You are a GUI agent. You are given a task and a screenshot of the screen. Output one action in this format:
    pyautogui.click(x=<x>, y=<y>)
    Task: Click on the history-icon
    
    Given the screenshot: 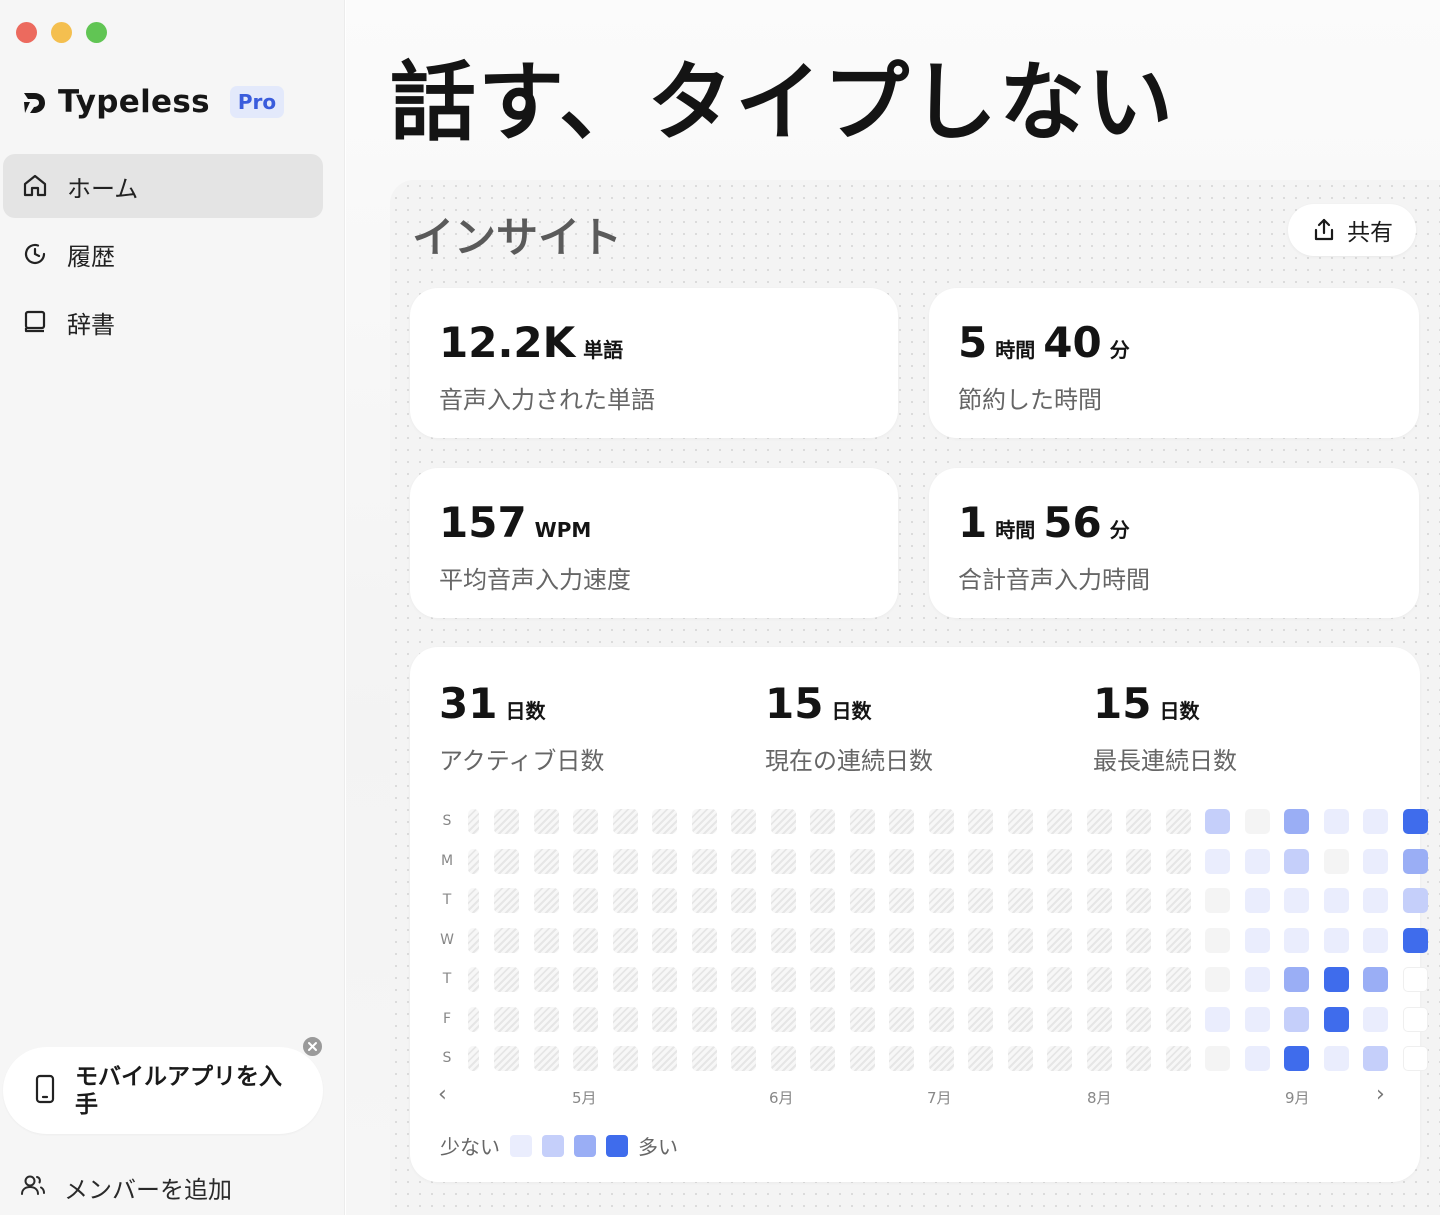 What is the action you would take?
    pyautogui.click(x=35, y=254)
    